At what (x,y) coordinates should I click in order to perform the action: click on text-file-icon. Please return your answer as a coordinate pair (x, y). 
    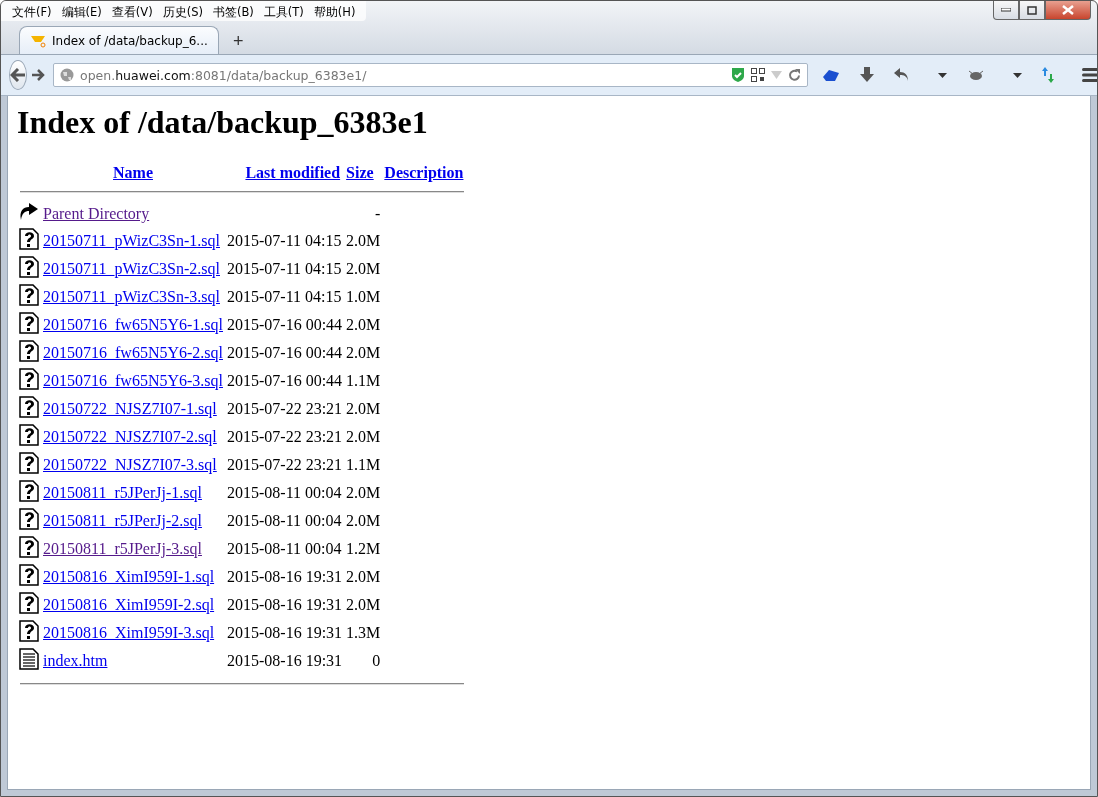
    Looking at the image, I should click on (29, 659).